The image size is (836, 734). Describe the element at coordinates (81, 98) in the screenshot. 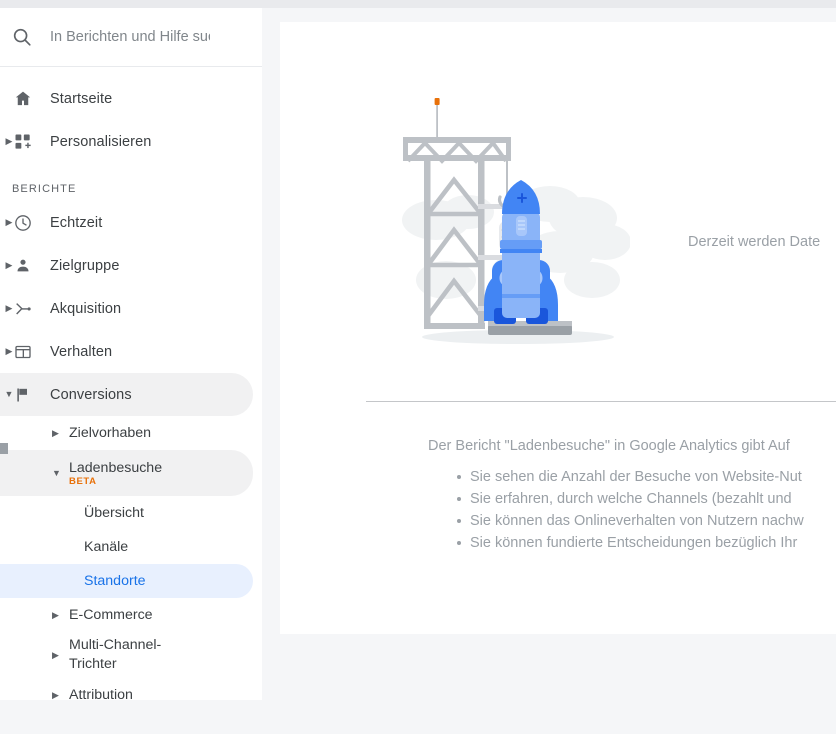

I see `sidebar-item-label: Startseite` at that location.